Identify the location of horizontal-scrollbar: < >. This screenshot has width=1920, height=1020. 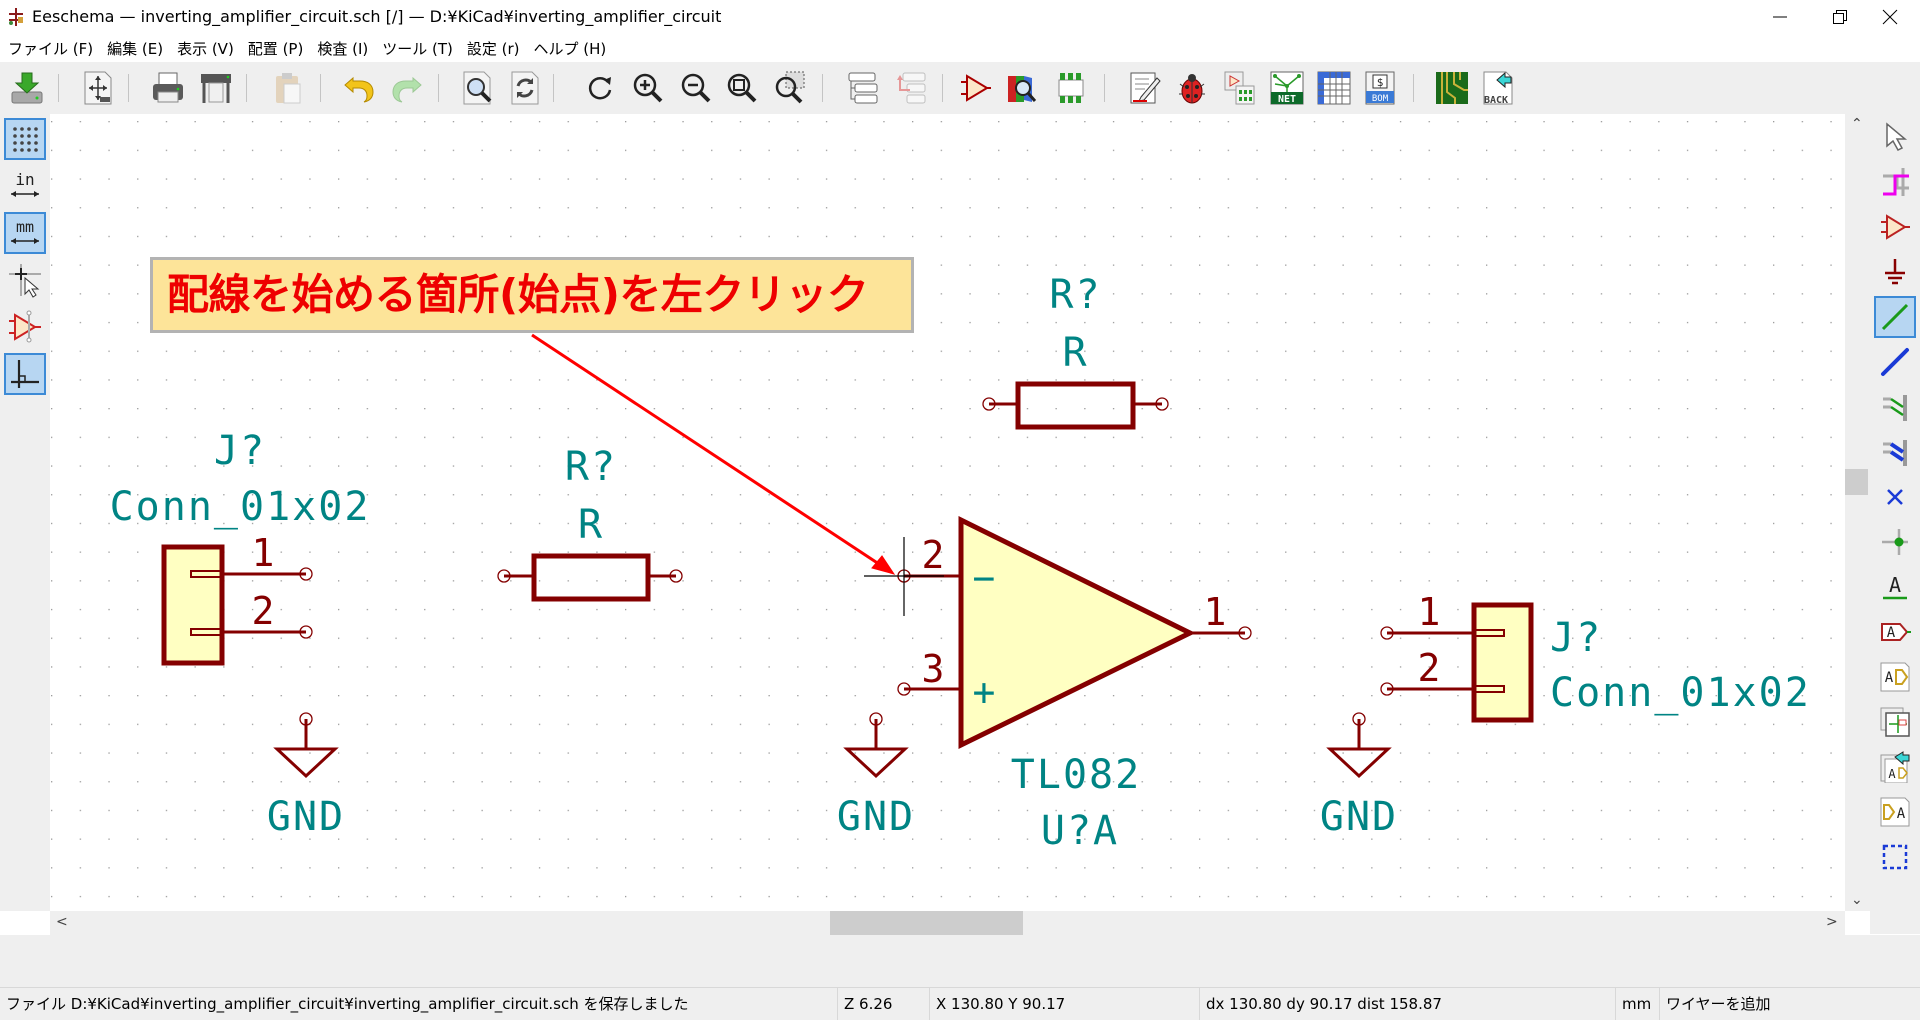
(947, 923).